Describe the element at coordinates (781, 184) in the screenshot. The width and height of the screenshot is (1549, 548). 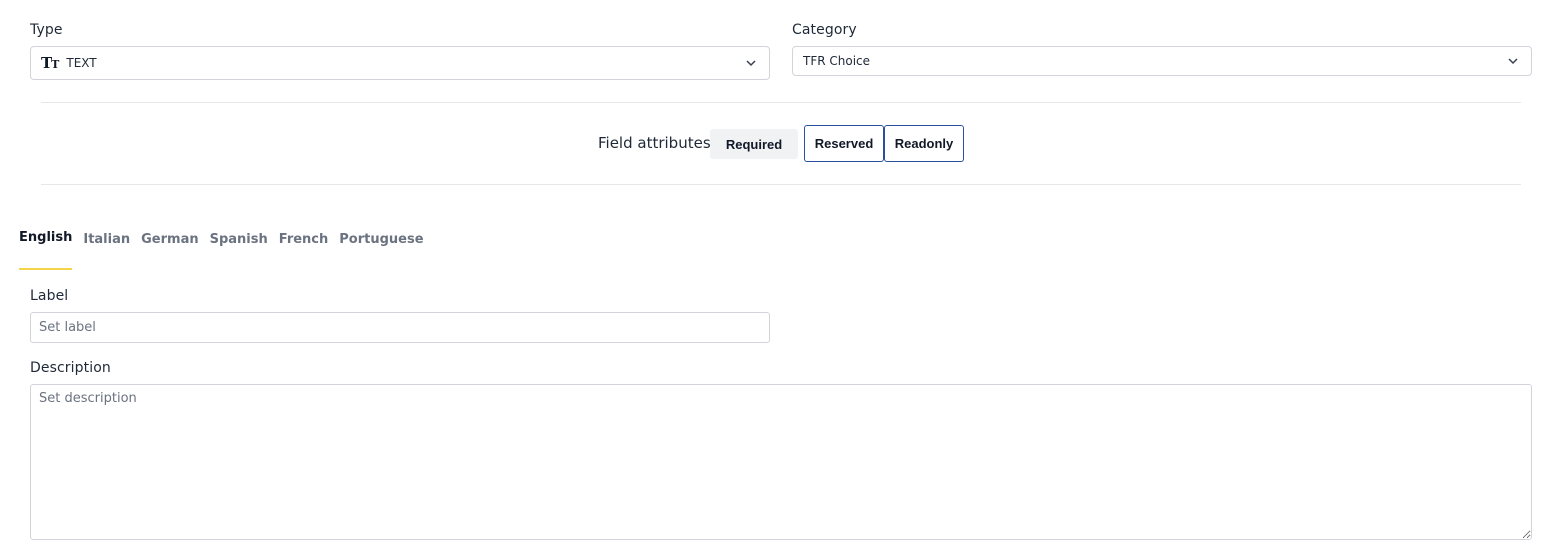
I see `divider-bottom` at that location.